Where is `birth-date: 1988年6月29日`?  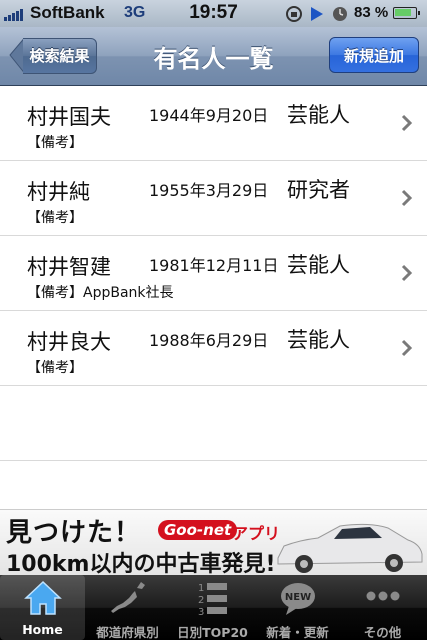 birth-date: 1988年6月29日 is located at coordinates (209, 340).